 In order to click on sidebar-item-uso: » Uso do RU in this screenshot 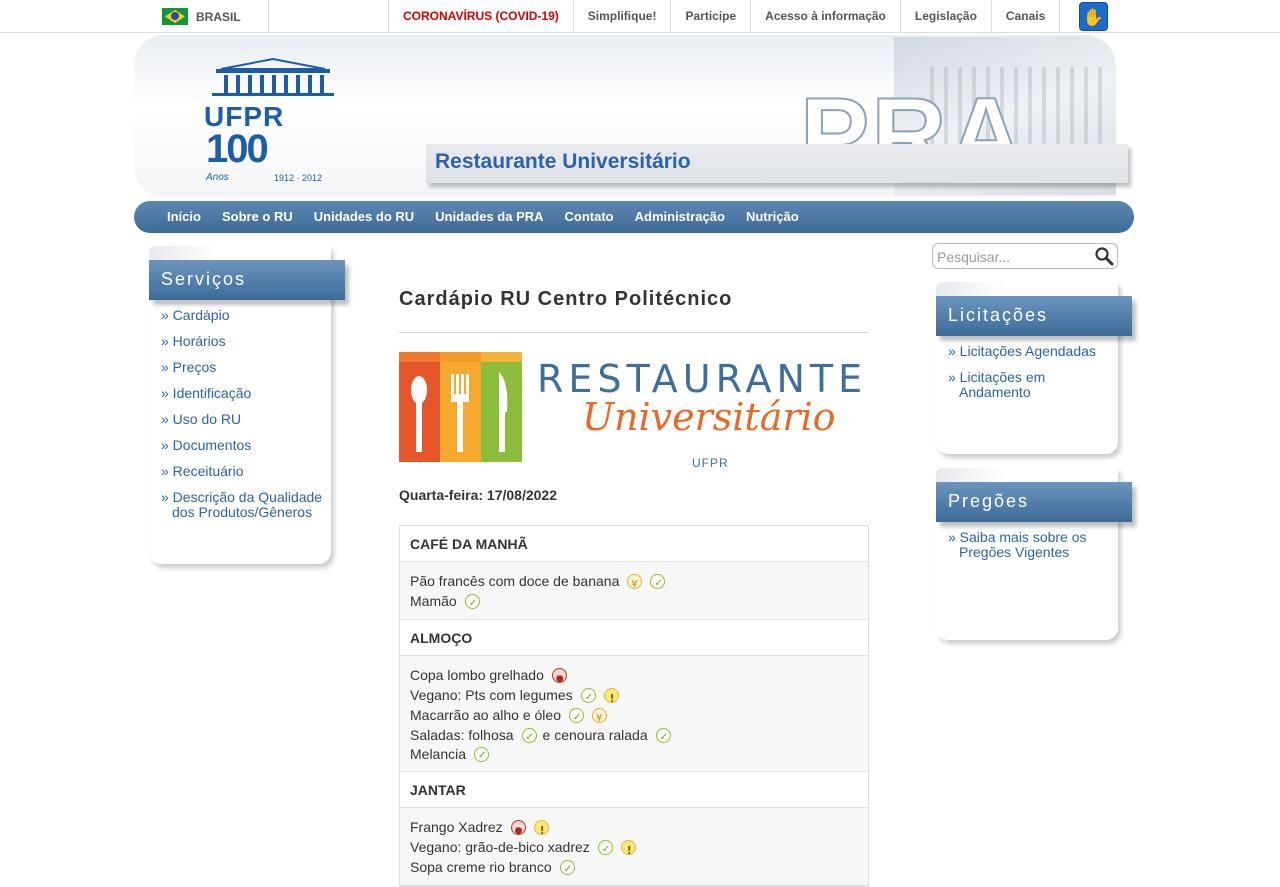, I will do `click(246, 419)`.